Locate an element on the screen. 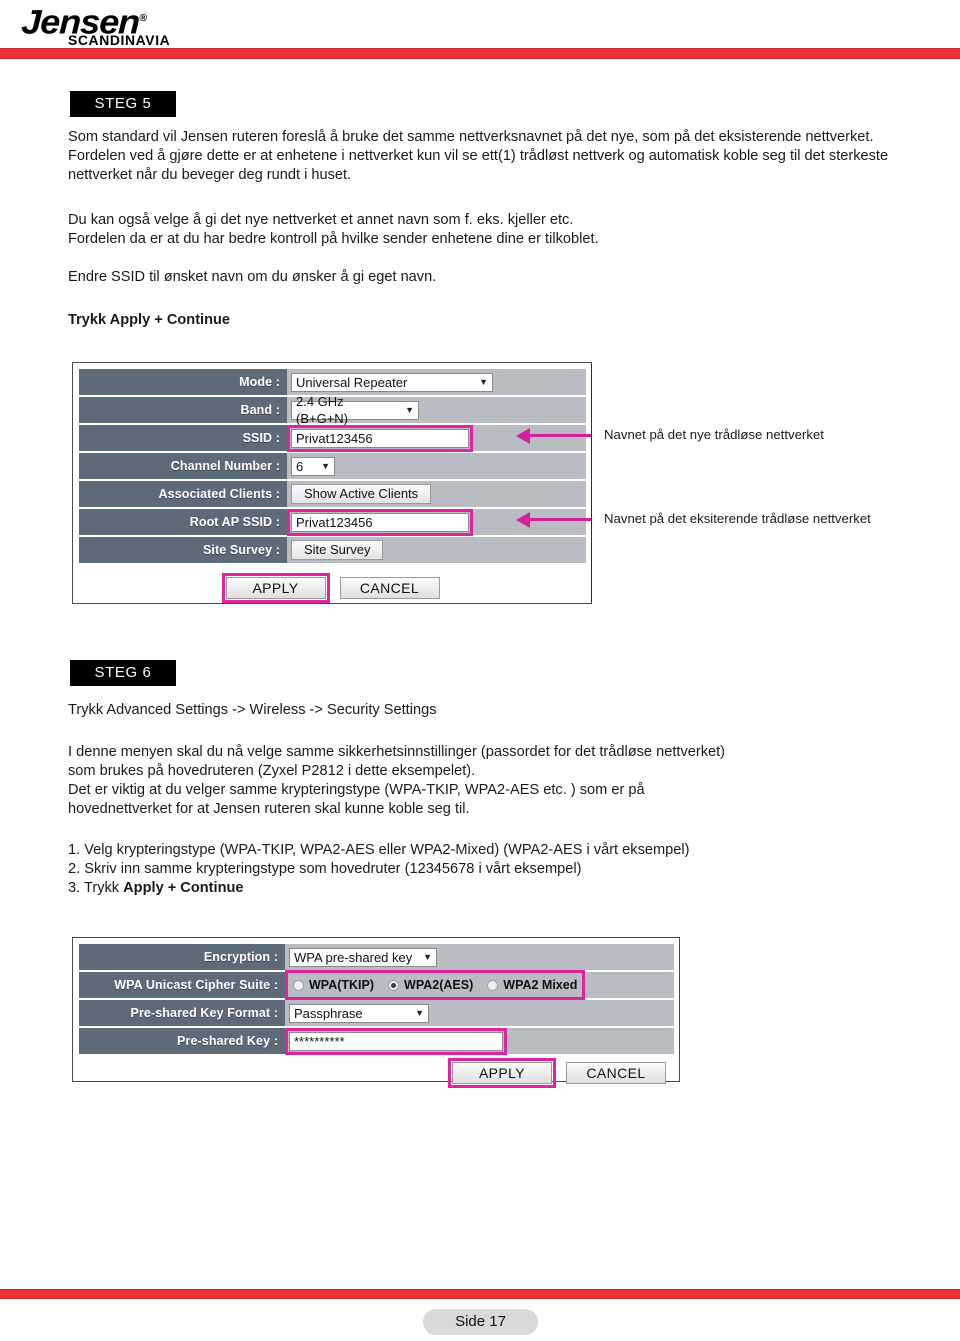 Image resolution: width=960 pixels, height=1341 pixels. table-row: Mode : Universal Repeater ▼ is located at coordinates (332, 382).